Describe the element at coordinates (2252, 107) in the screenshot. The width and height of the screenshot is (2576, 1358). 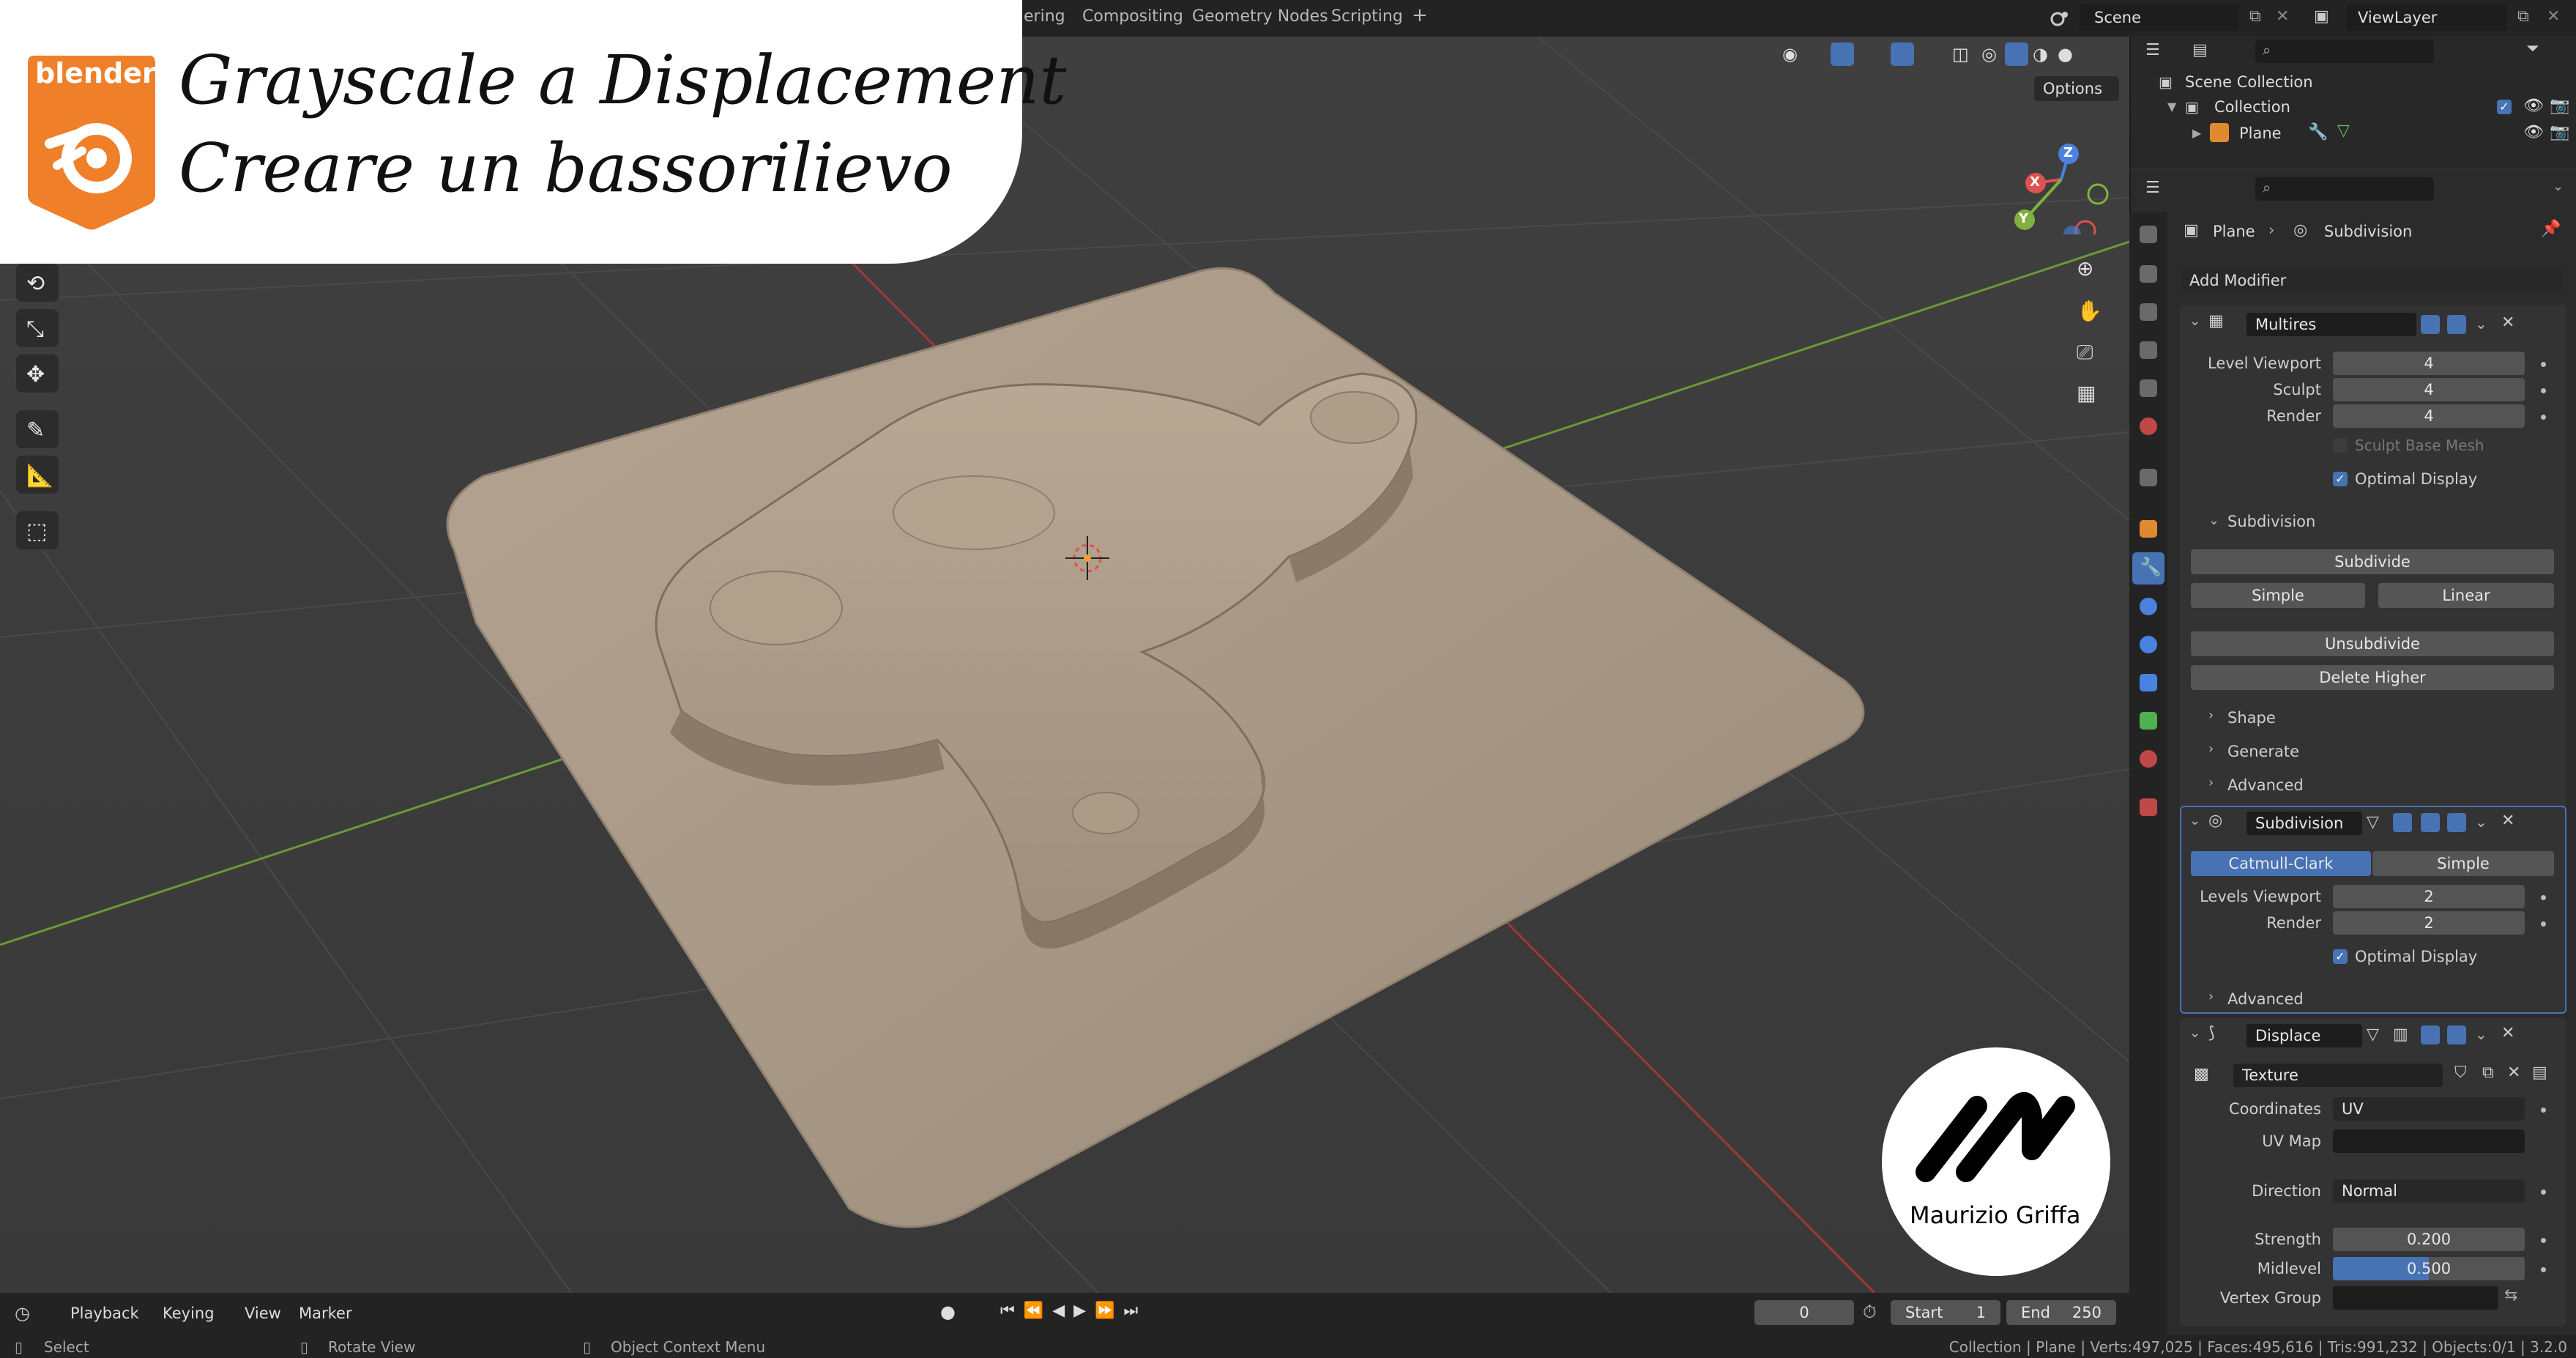
I see `outliner-collection: Collection` at that location.